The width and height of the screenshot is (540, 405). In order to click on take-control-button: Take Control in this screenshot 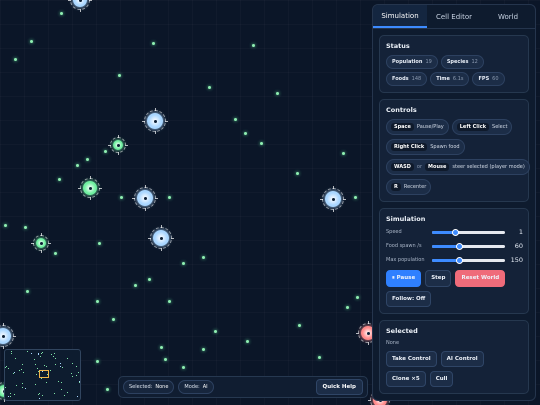, I will do `click(411, 359)`.